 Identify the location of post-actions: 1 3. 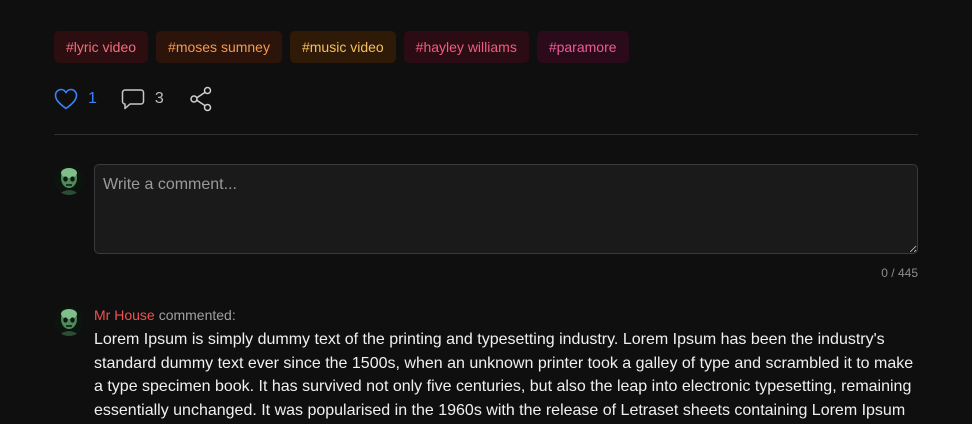
(133, 99).